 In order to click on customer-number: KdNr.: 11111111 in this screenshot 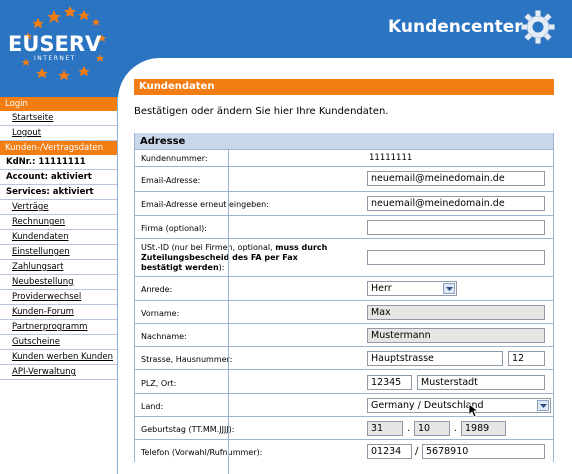, I will do `click(59, 162)`.